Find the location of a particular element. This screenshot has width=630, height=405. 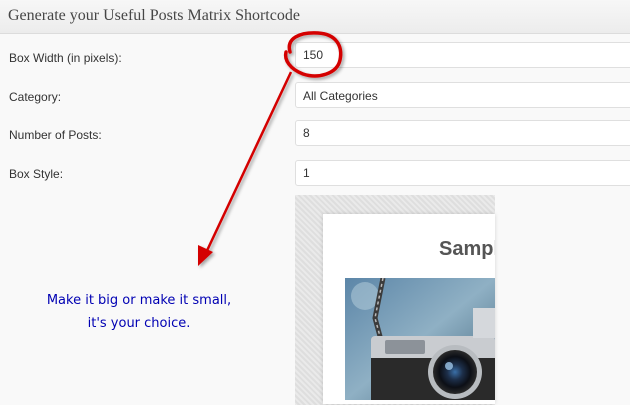

num-posts-label: Number of Posts: is located at coordinates (55, 135).